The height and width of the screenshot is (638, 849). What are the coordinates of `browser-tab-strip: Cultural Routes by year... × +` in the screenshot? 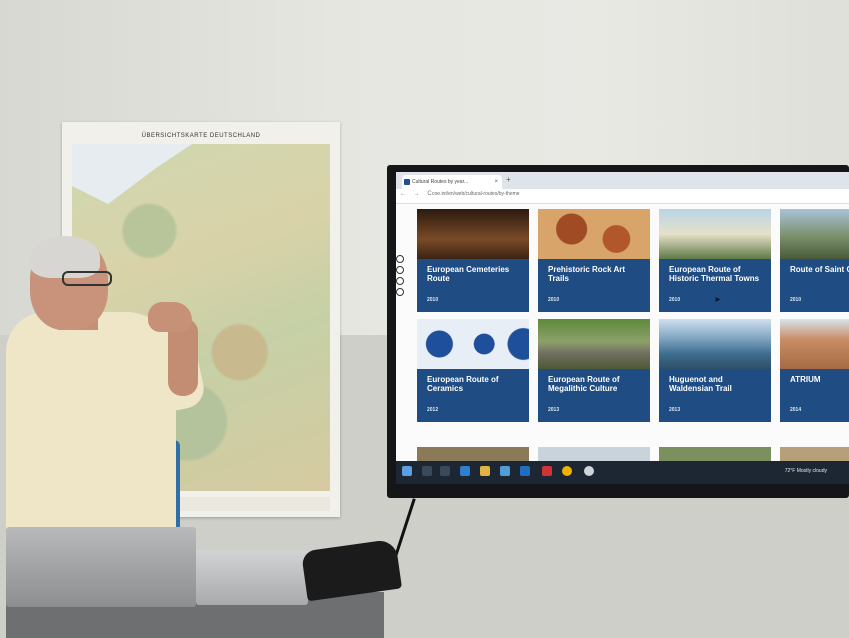 It's located at (622, 180).